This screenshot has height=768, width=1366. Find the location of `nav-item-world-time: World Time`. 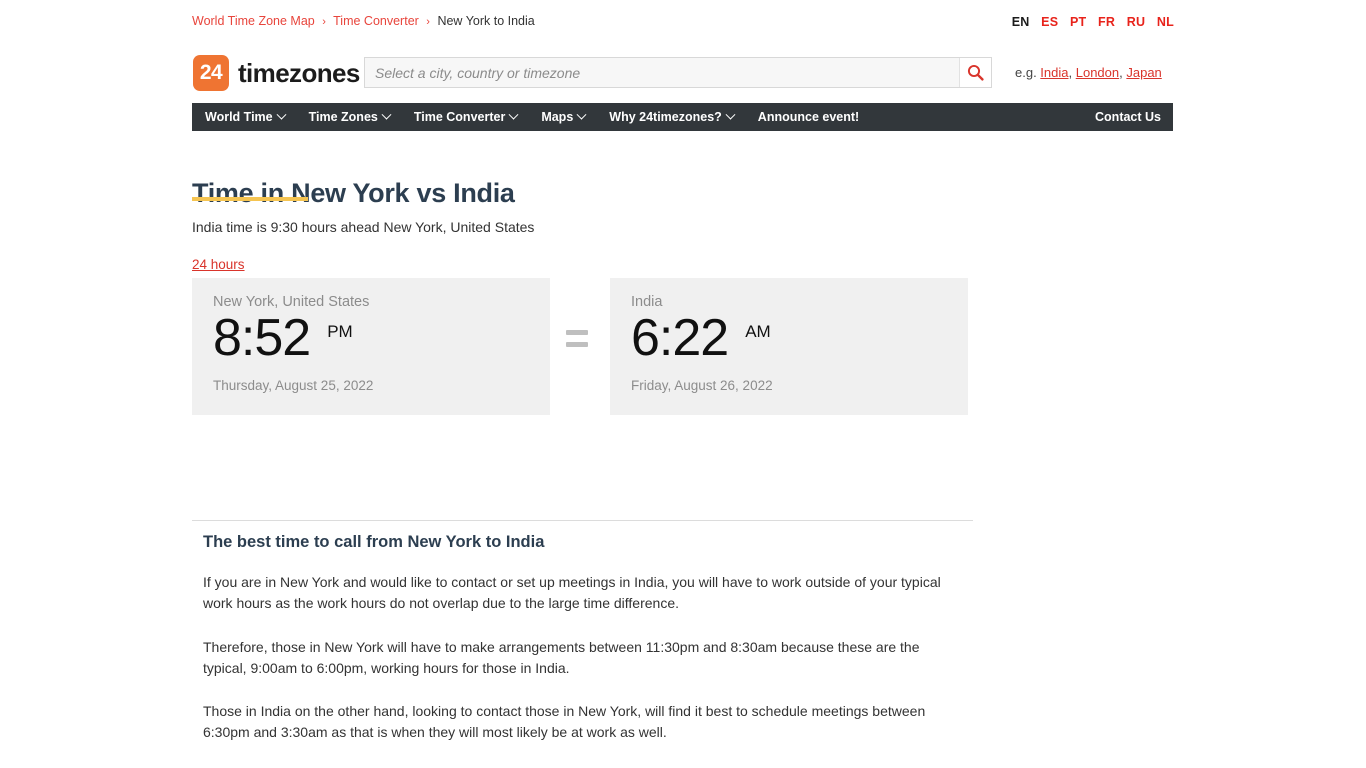

nav-item-world-time: World Time is located at coordinates (244, 117).